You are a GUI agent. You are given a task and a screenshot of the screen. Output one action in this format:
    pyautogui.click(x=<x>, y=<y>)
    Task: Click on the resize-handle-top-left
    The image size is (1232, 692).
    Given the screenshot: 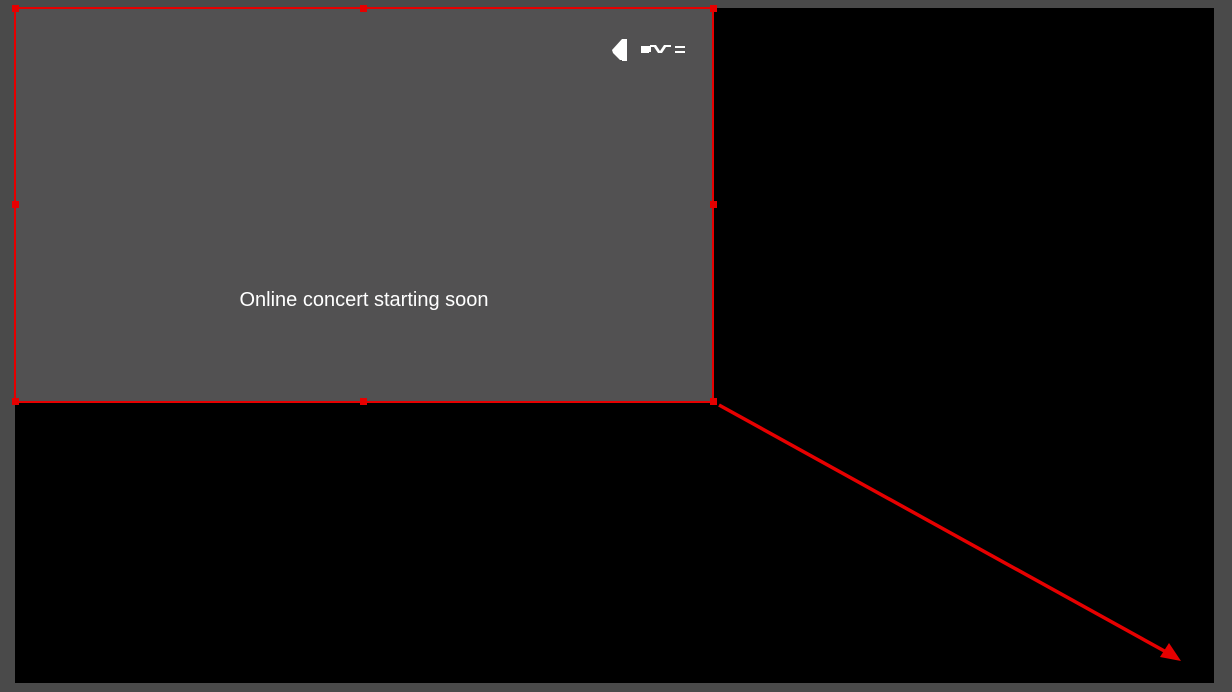 What is the action you would take?
    pyautogui.click(x=15, y=8)
    